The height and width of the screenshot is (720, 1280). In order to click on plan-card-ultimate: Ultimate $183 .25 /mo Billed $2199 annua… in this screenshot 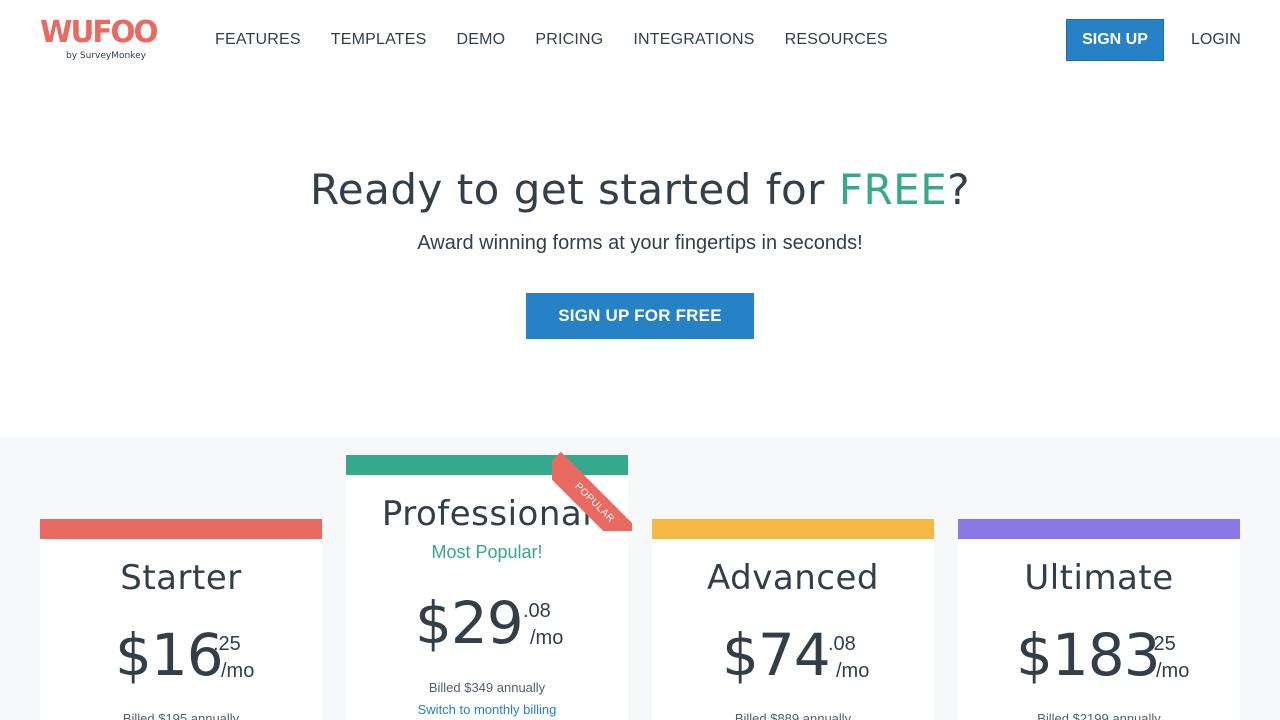, I will do `click(1099, 619)`.